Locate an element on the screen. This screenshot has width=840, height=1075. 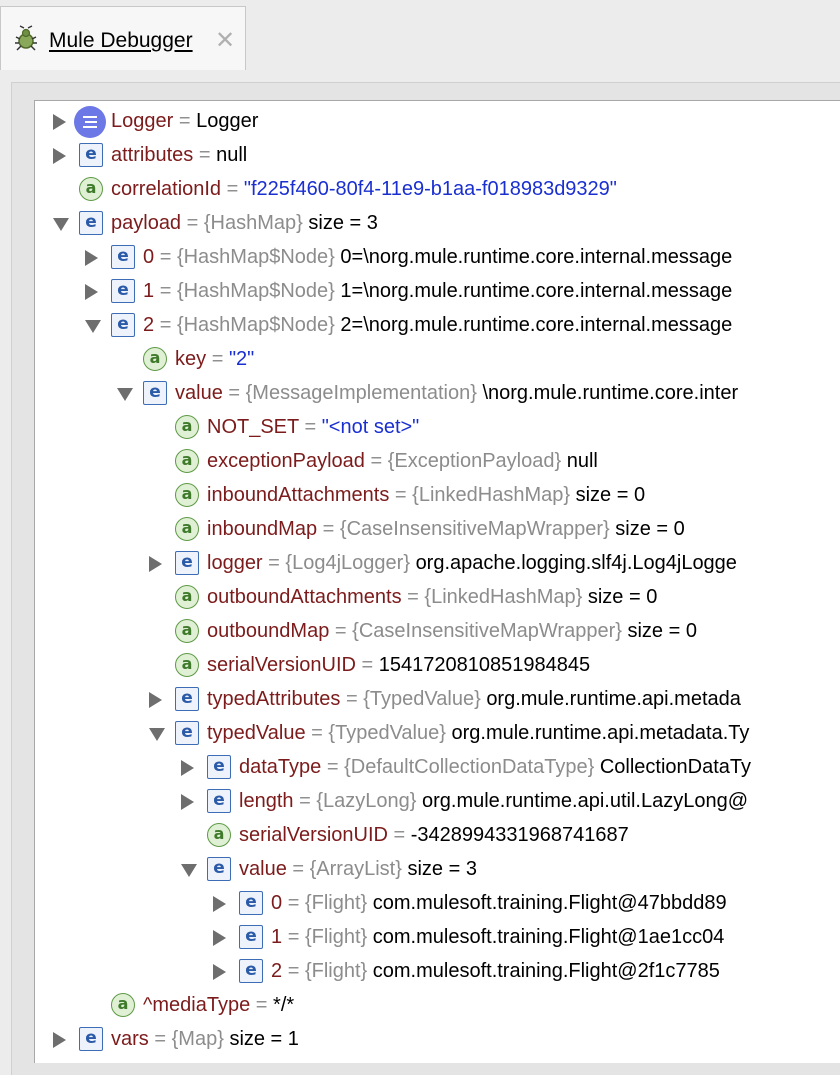
variable-value: "<not set>" is located at coordinates (370, 427).